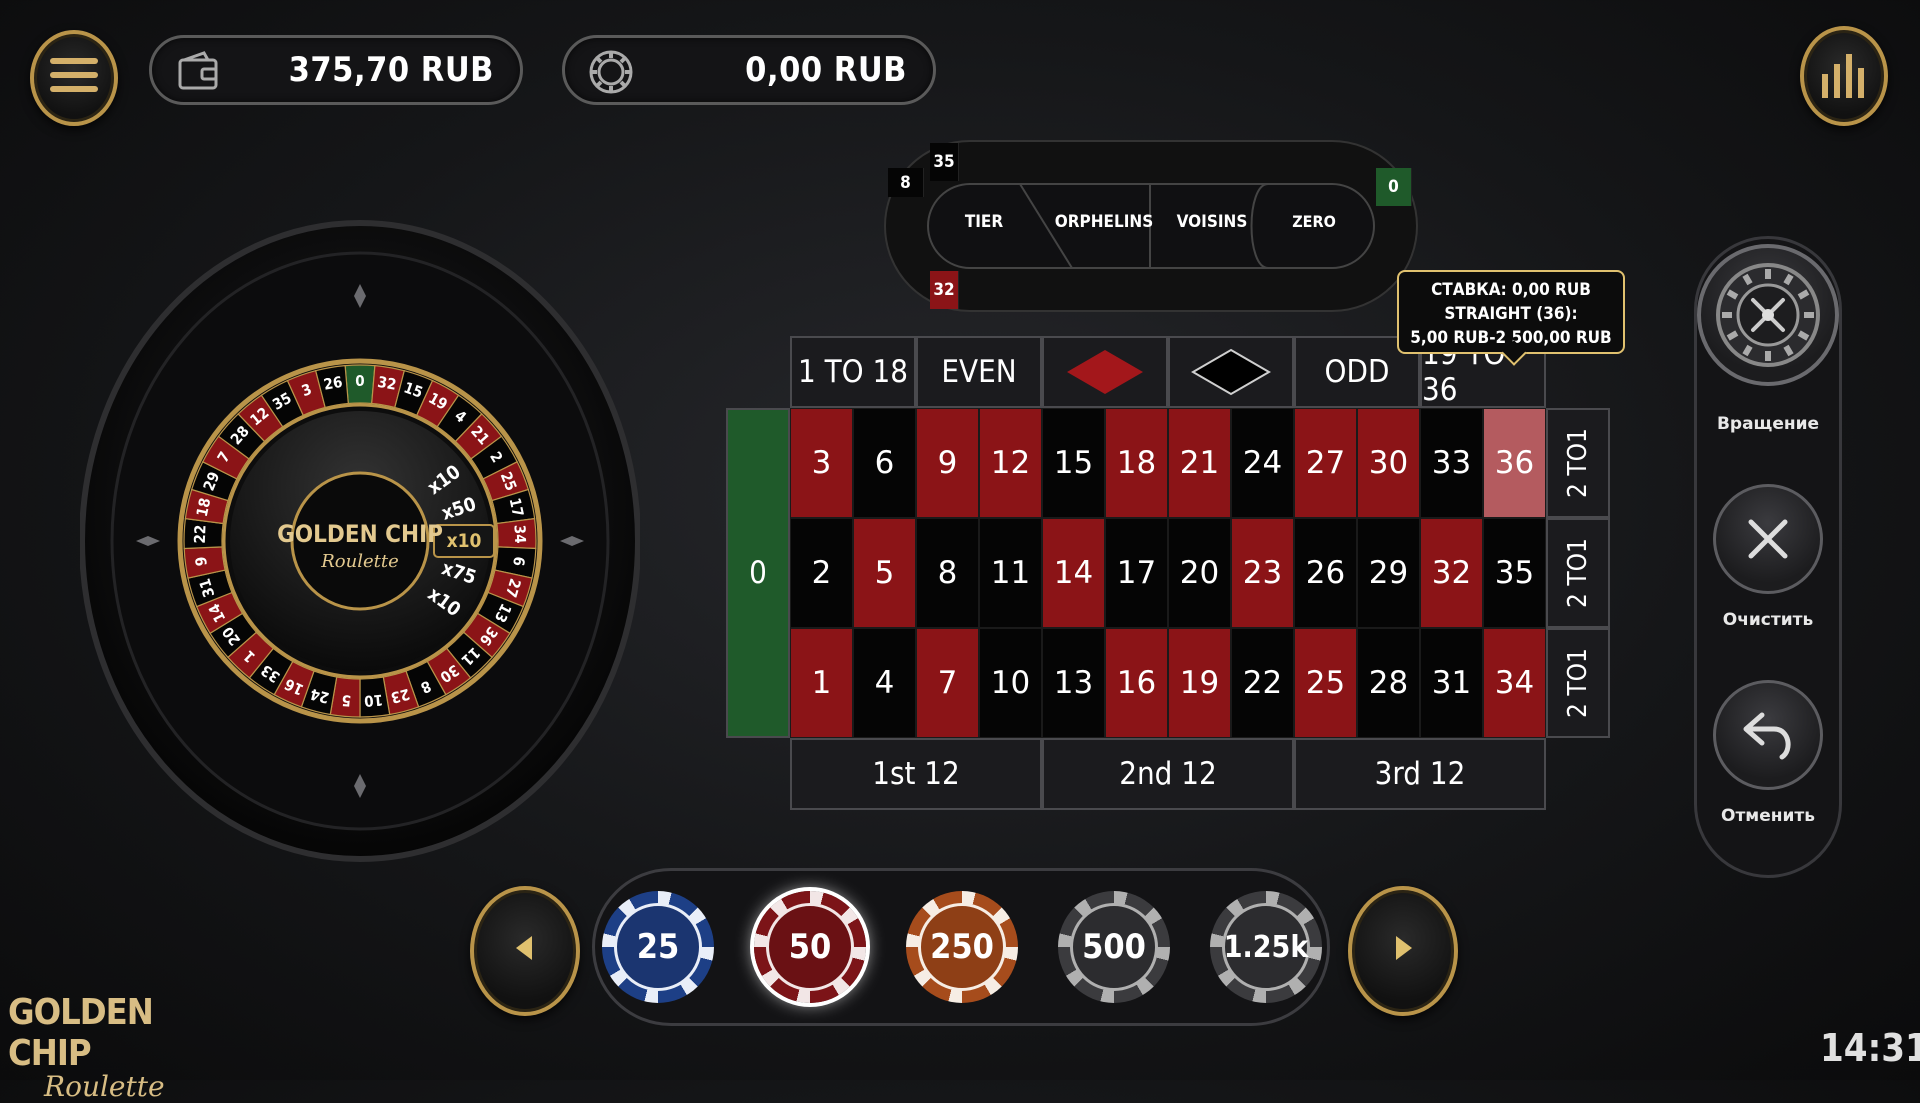  What do you see at coordinates (1768, 424) in the screenshot?
I see `spin-label: Вращение` at bounding box center [1768, 424].